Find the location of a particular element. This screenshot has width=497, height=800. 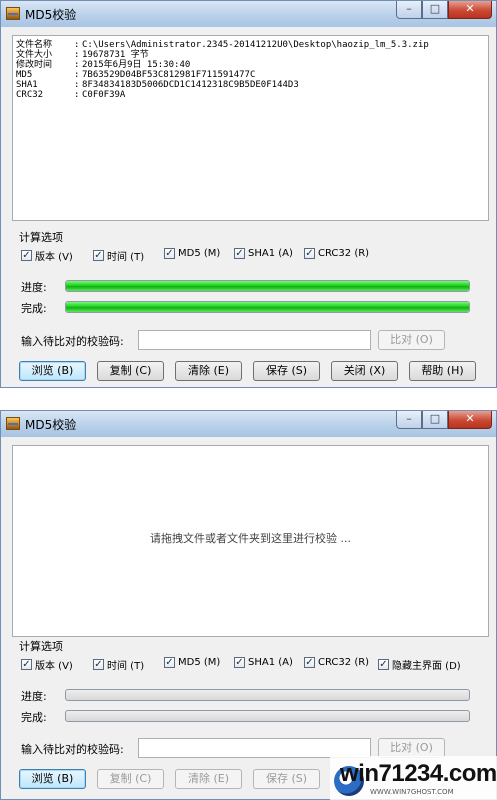

info-label: 修改时间 is located at coordinates (34, 65).